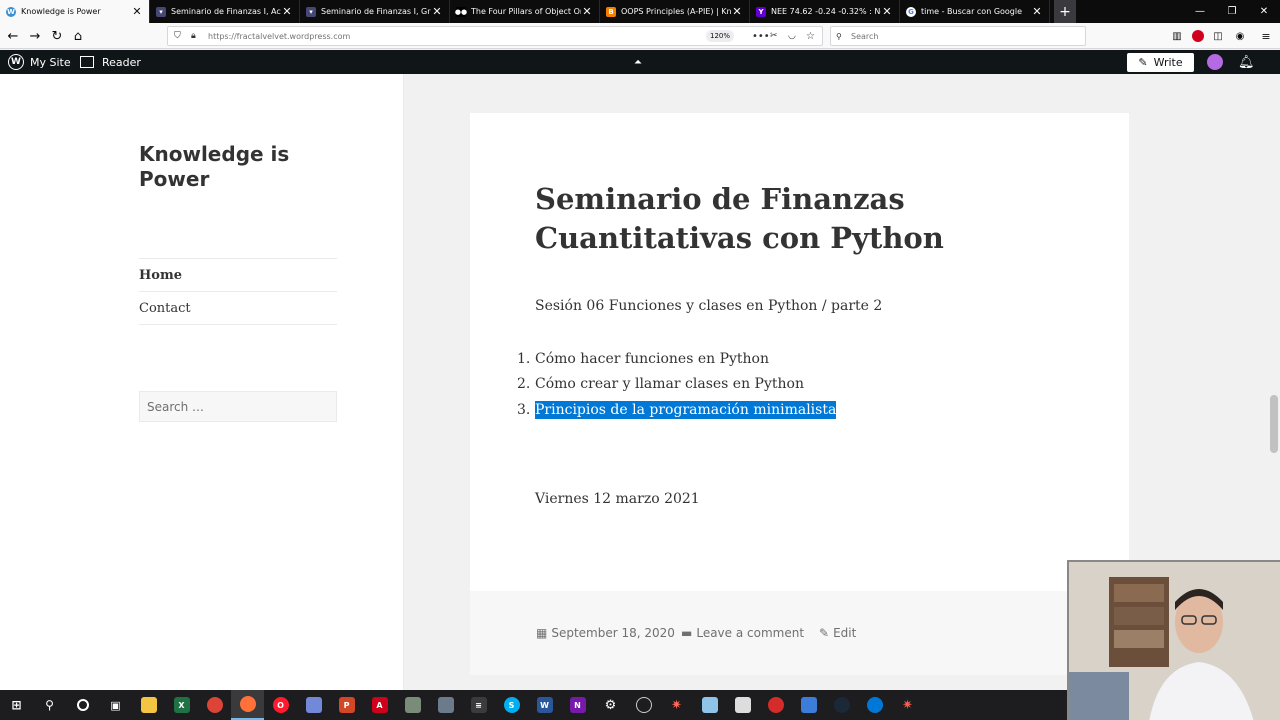 This screenshot has width=1280, height=720. What do you see at coordinates (1232, 11) in the screenshot?
I see `restore-icon: ❐` at bounding box center [1232, 11].